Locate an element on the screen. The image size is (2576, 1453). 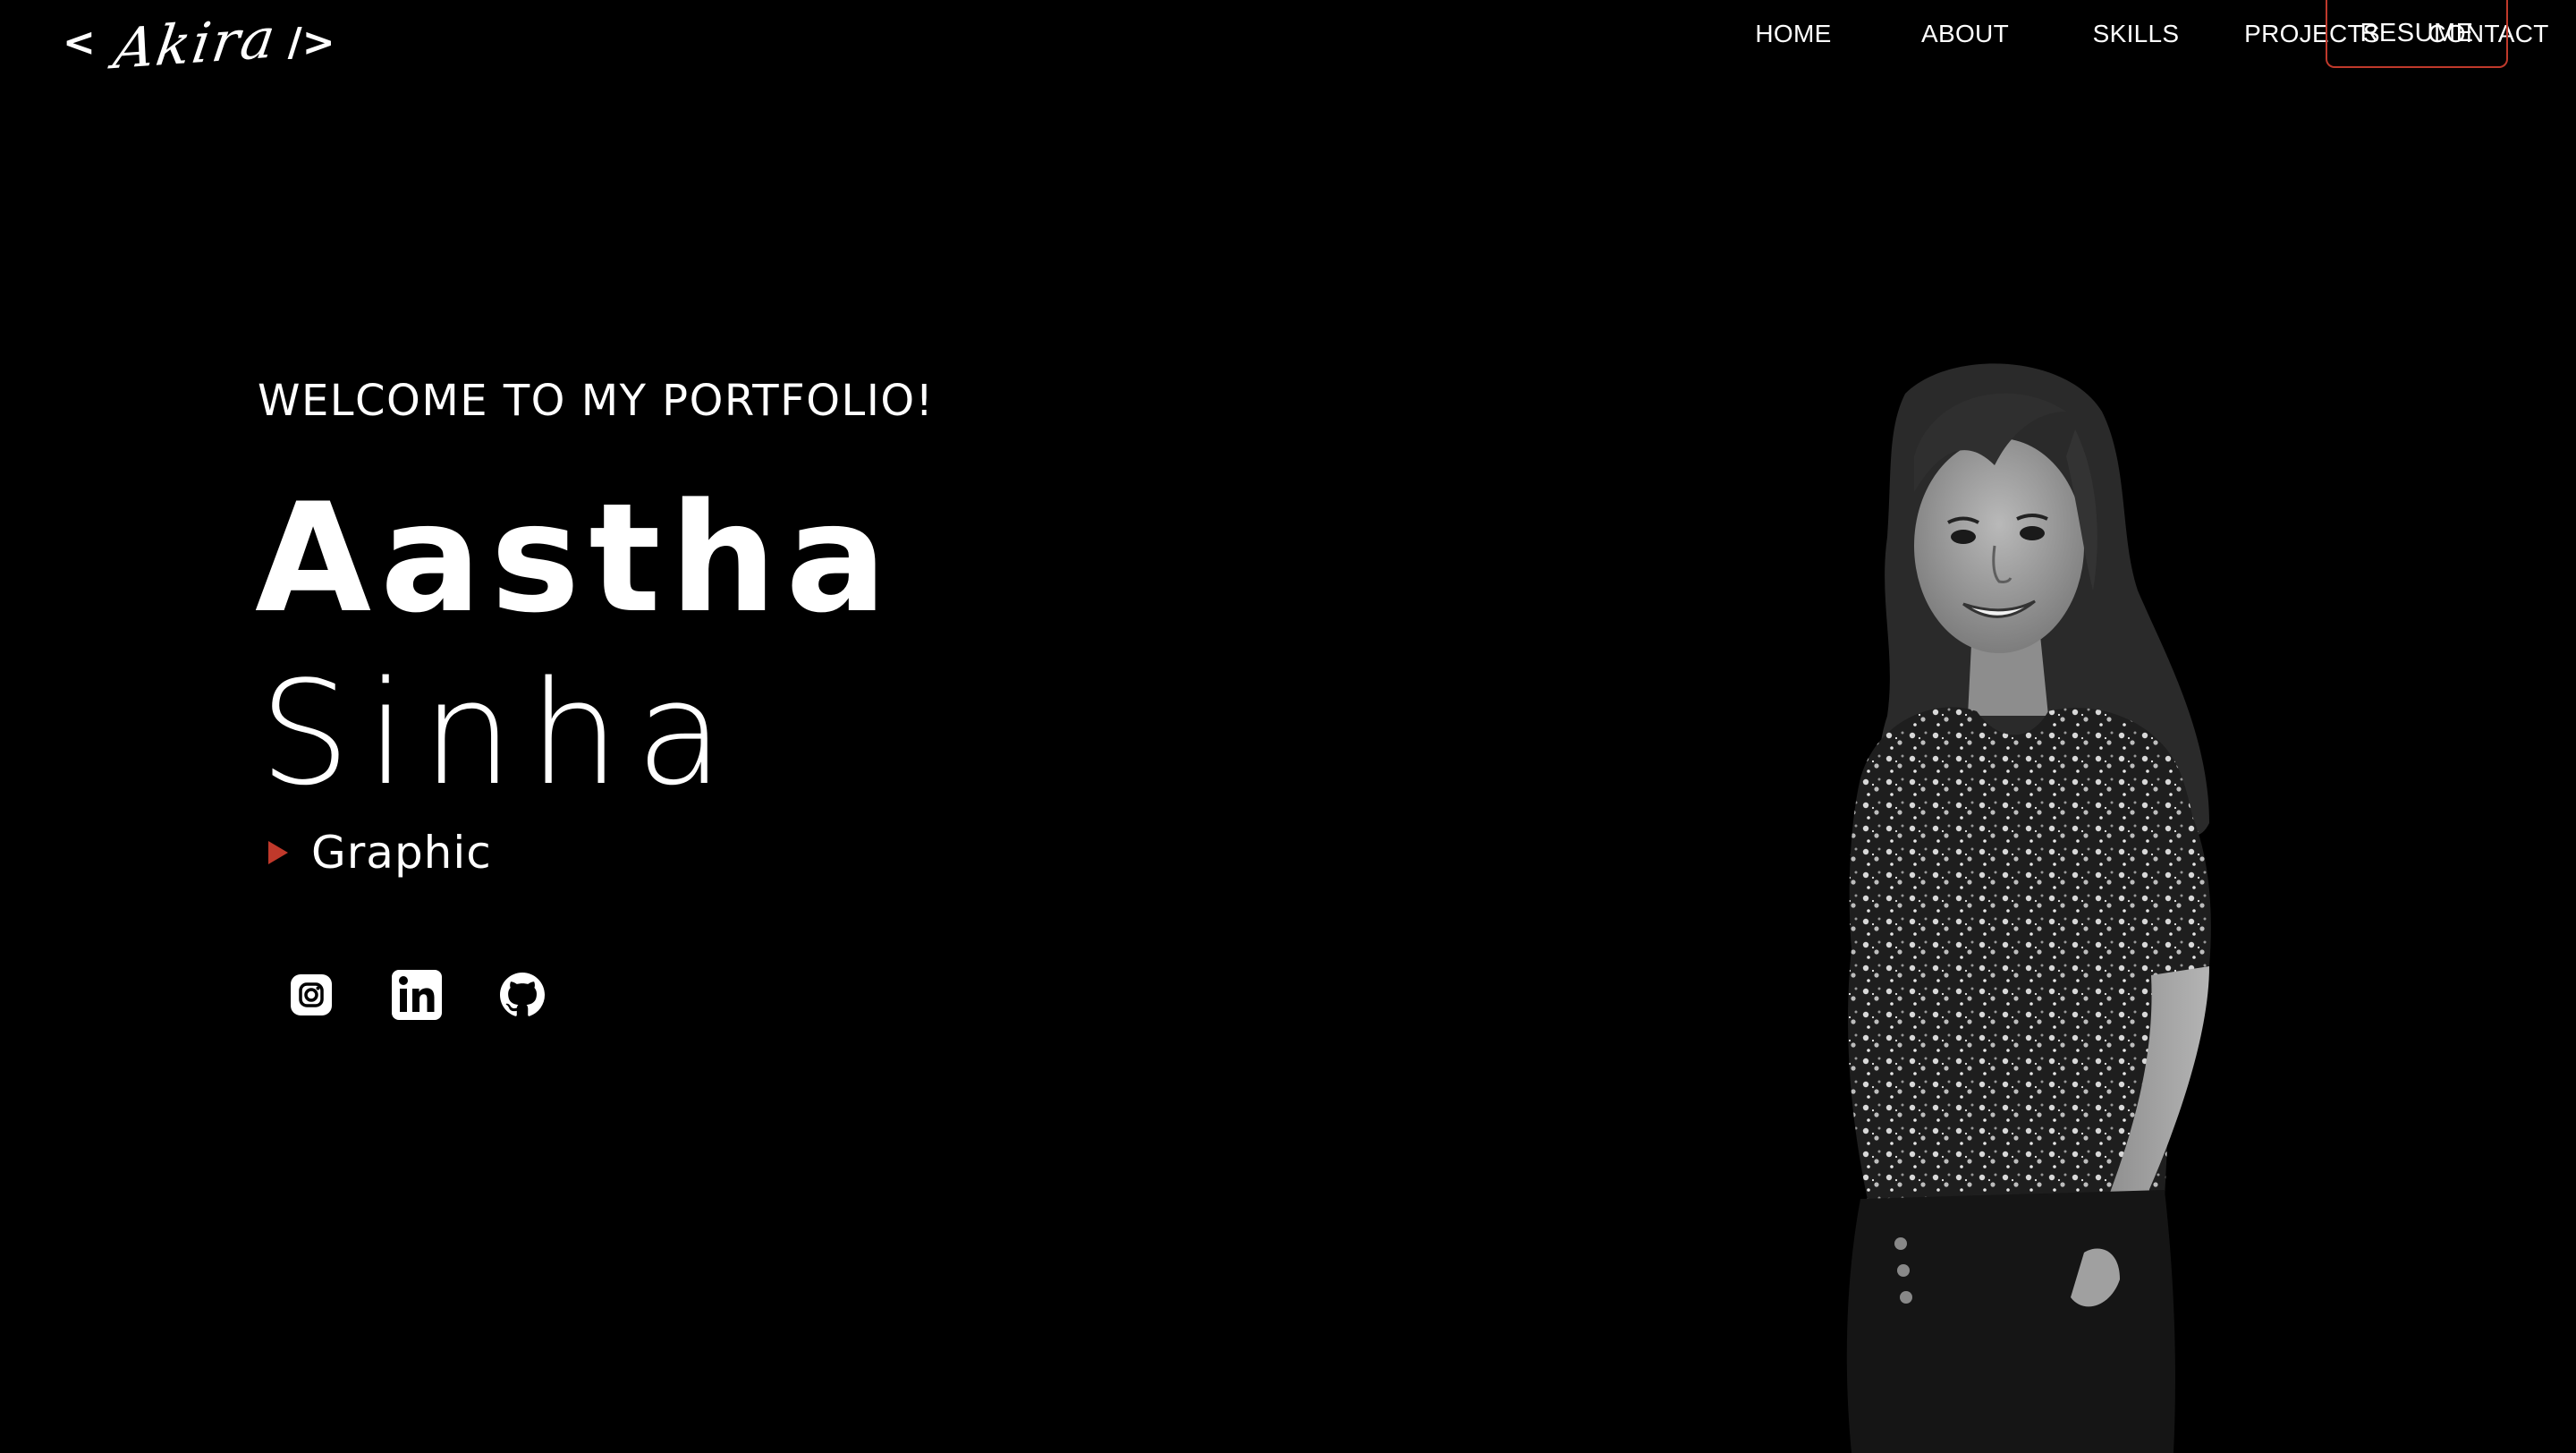
social-links is located at coordinates (442, 995).